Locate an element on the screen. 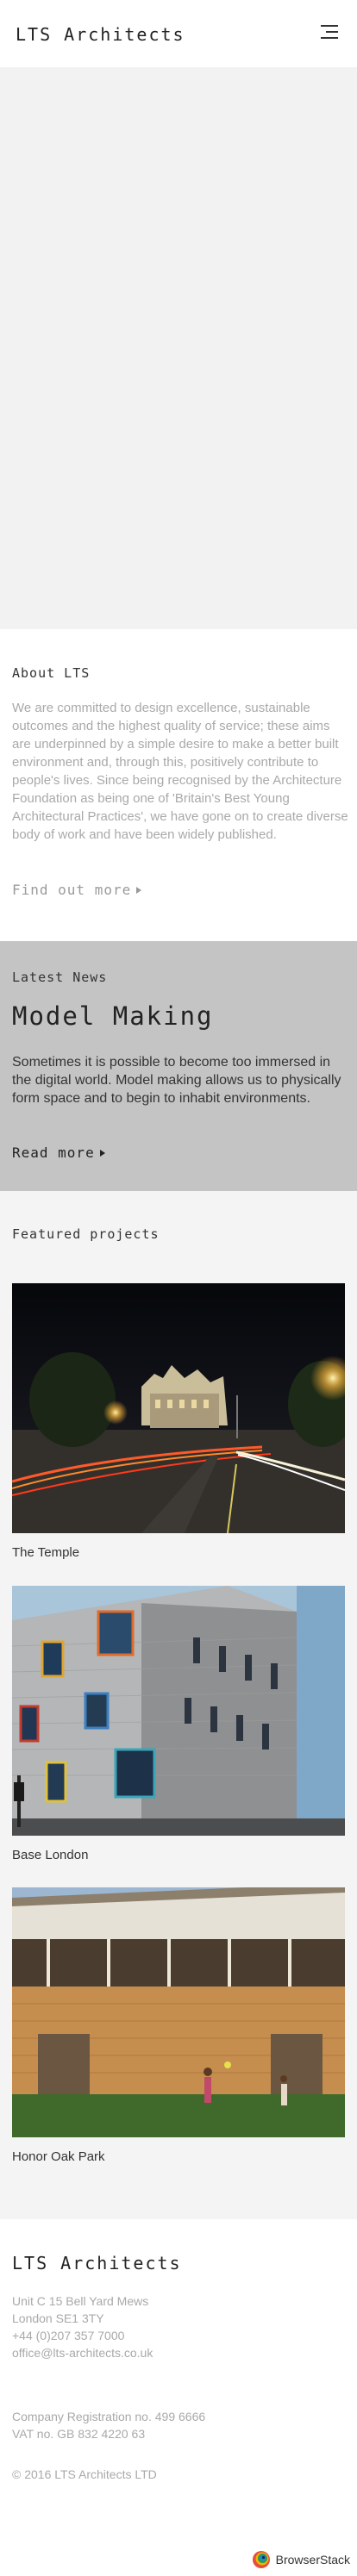 The image size is (357, 2576). vat-number: VAT no. GB 832 4220 63 is located at coordinates (79, 2434).